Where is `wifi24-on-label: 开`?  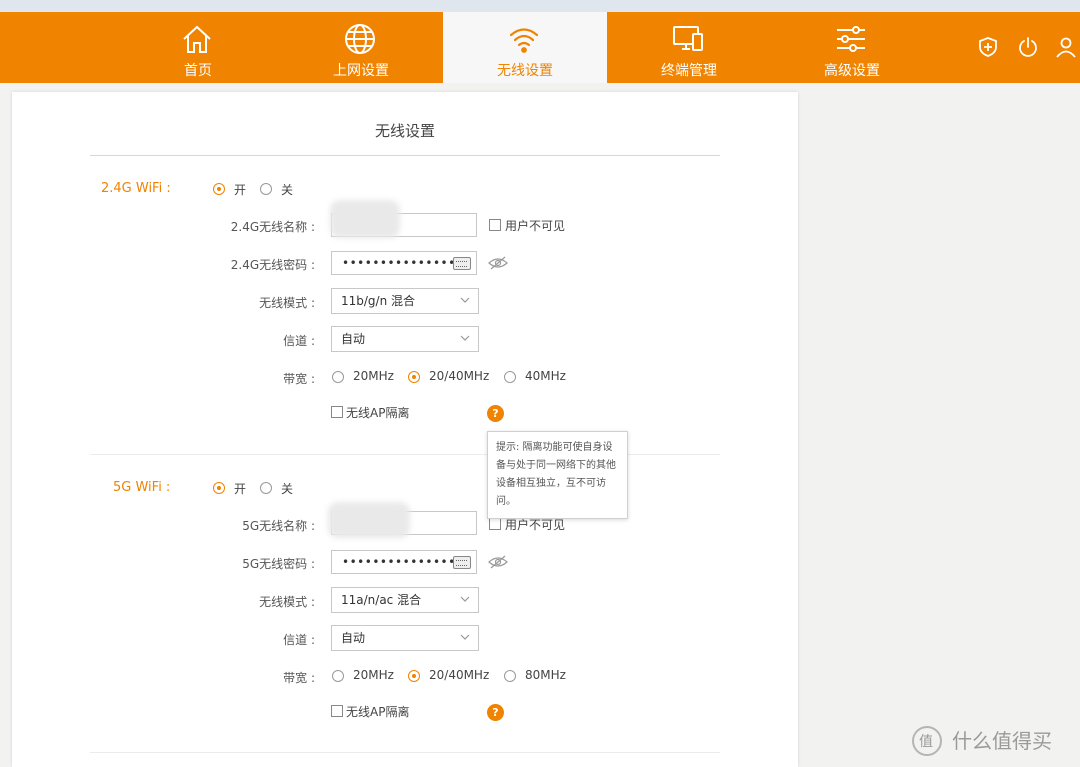
wifi24-on-label: 开 is located at coordinates (240, 190).